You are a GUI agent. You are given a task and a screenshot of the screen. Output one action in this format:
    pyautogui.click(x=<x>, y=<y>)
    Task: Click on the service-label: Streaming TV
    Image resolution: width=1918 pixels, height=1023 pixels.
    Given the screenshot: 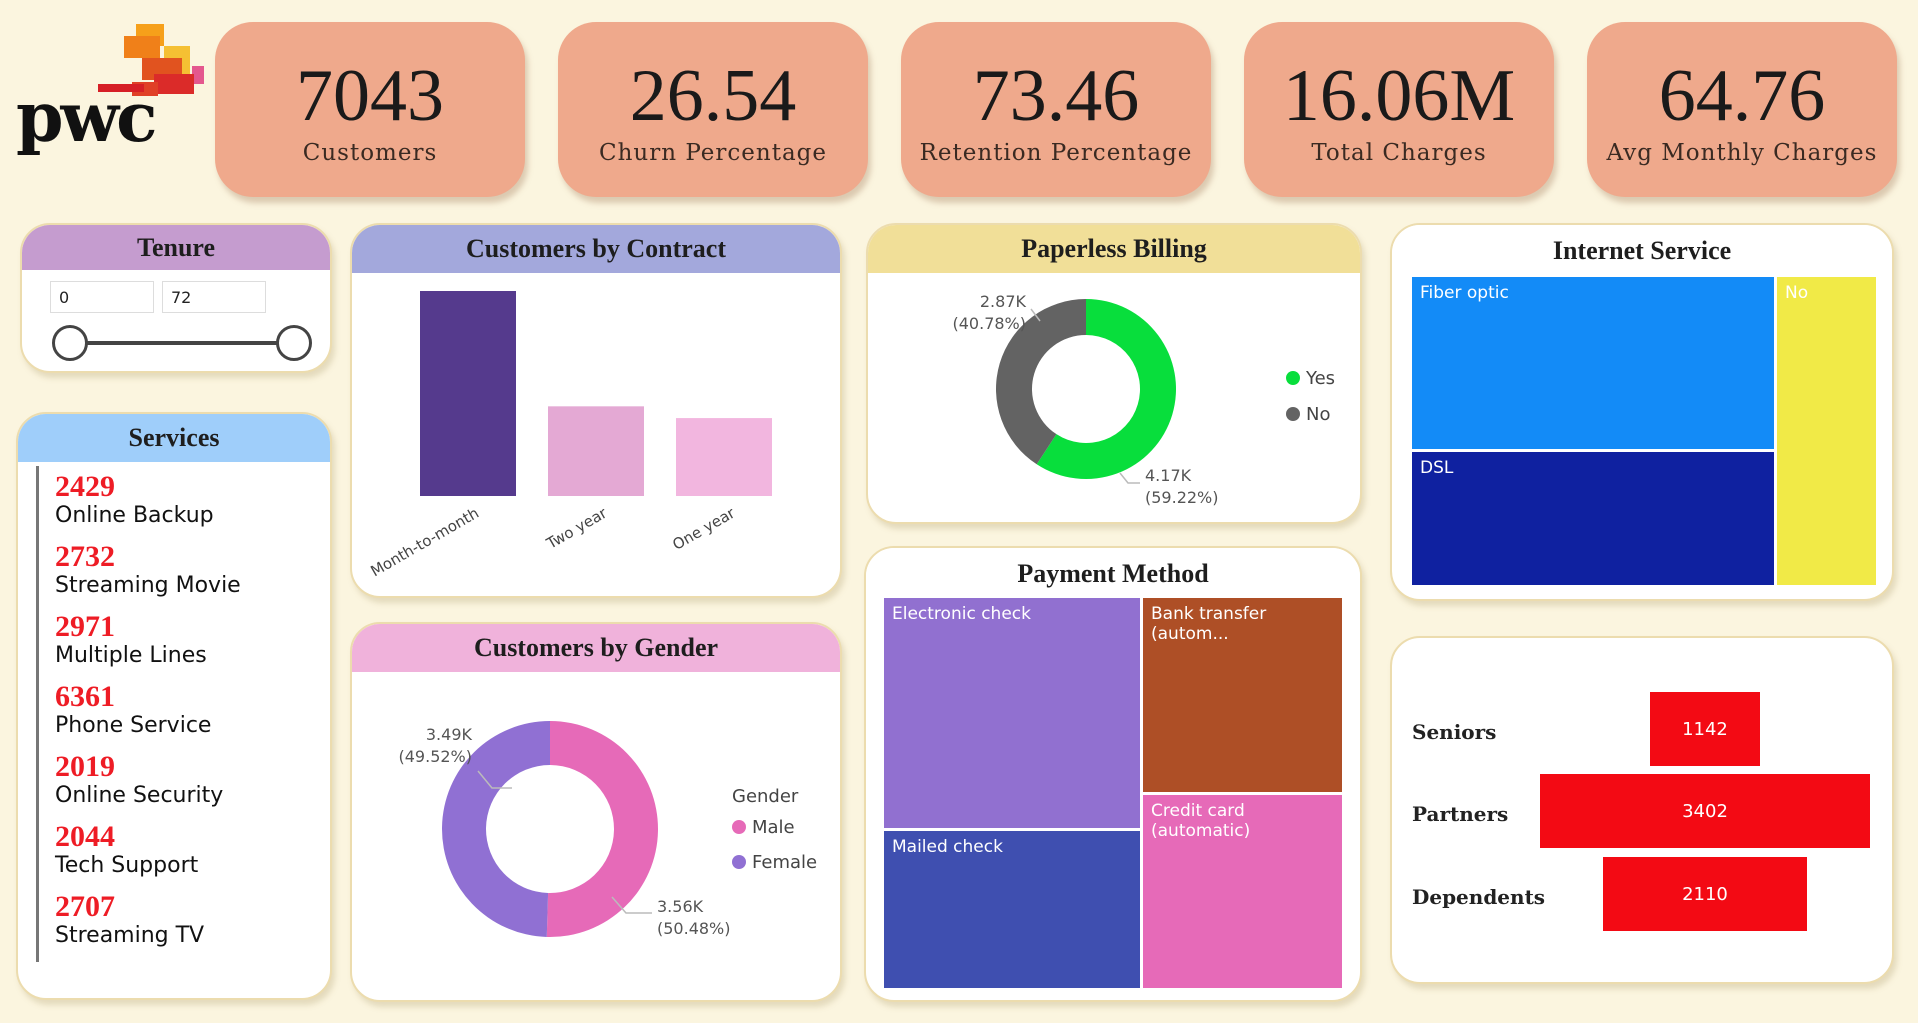 What is the action you would take?
    pyautogui.click(x=130, y=935)
    